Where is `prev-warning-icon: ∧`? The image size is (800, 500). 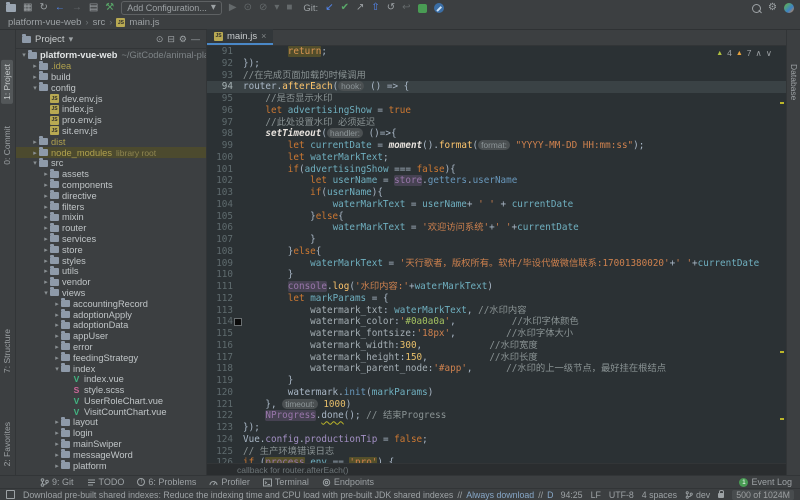
prev-warning-icon: ∧ is located at coordinates (759, 54).